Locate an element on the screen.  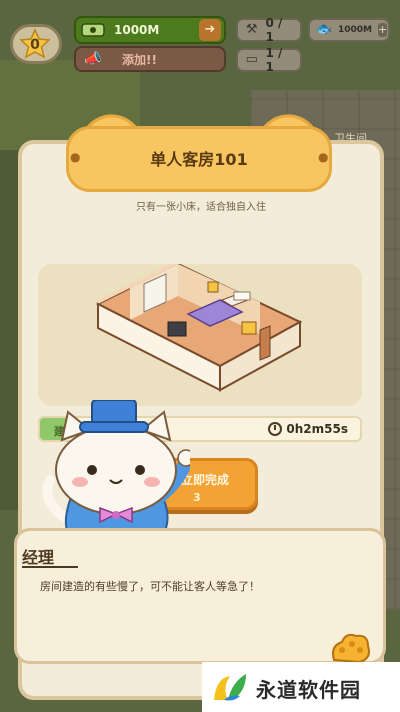
room-count: 1 / 1 is located at coordinates (274, 60).